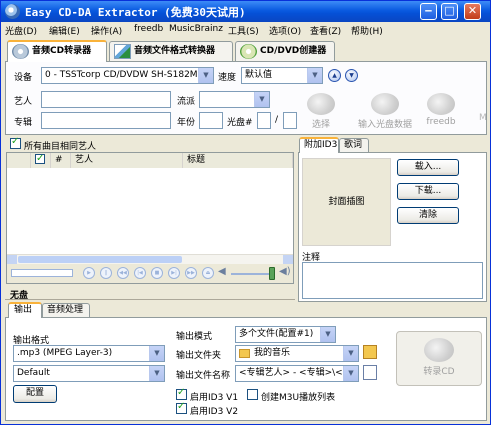  I want to click on clear-button: 清除, so click(428, 215).